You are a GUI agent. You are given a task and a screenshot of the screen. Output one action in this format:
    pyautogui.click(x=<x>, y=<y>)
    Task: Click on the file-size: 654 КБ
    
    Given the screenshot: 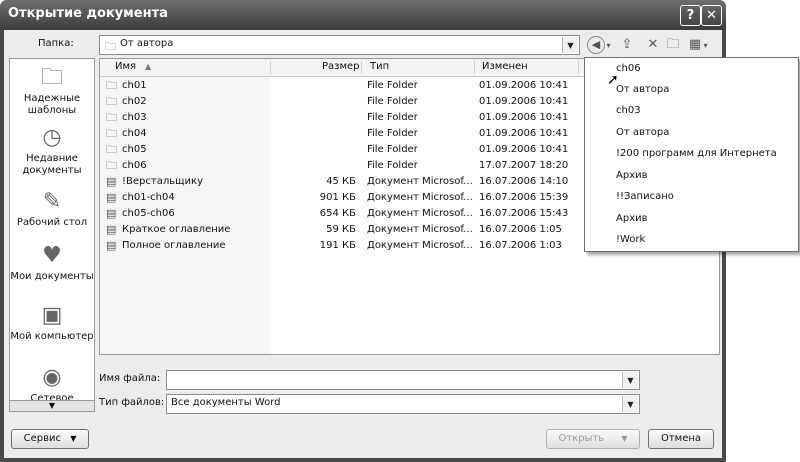 What is the action you would take?
    pyautogui.click(x=337, y=213)
    